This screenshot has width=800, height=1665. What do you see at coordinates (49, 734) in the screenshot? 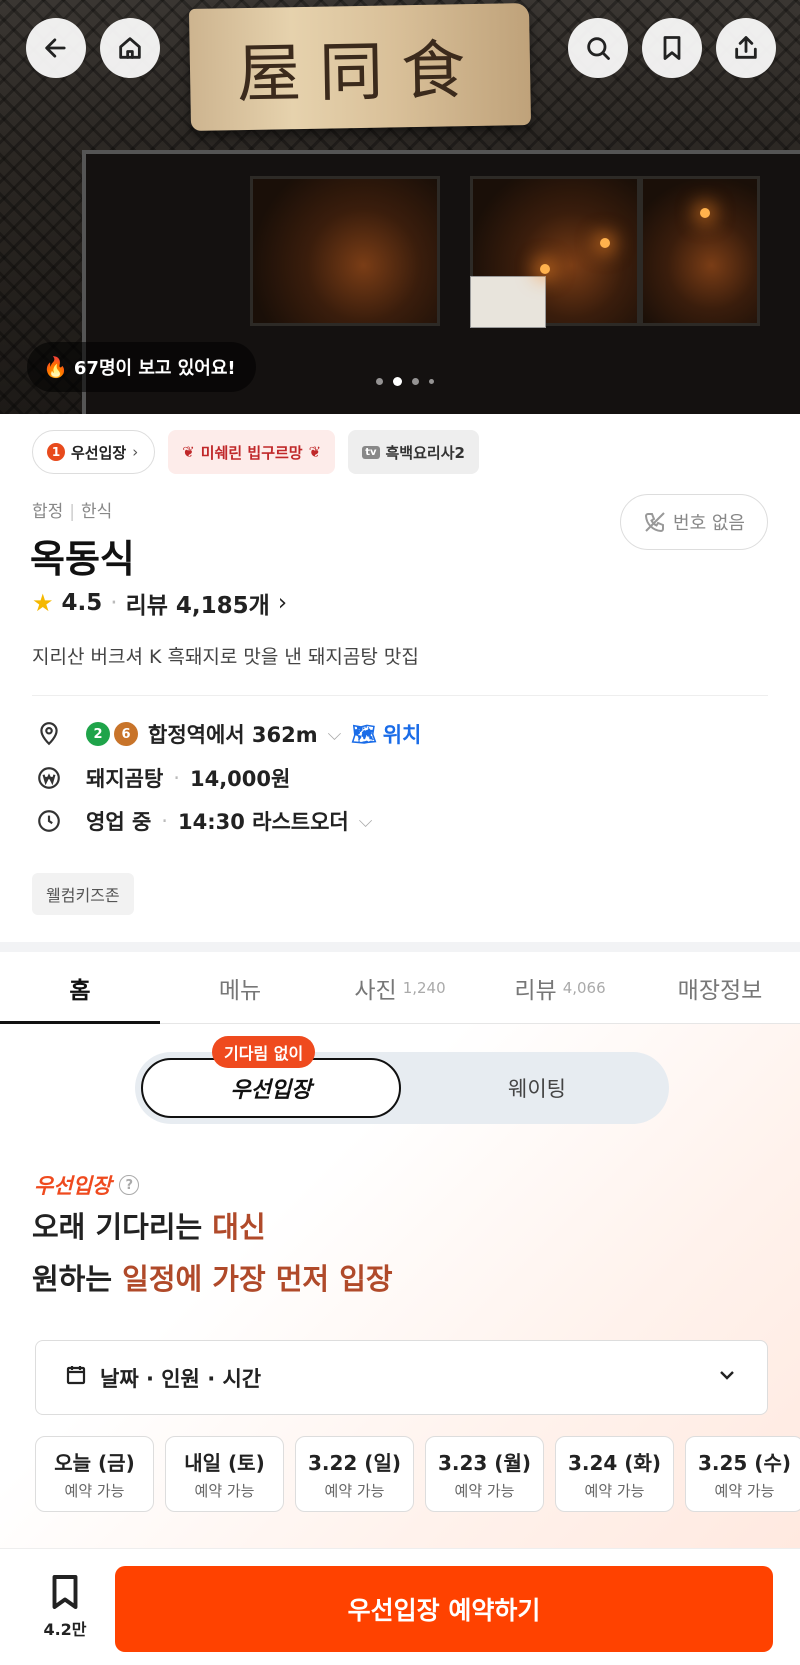
I see `pin-icon` at bounding box center [49, 734].